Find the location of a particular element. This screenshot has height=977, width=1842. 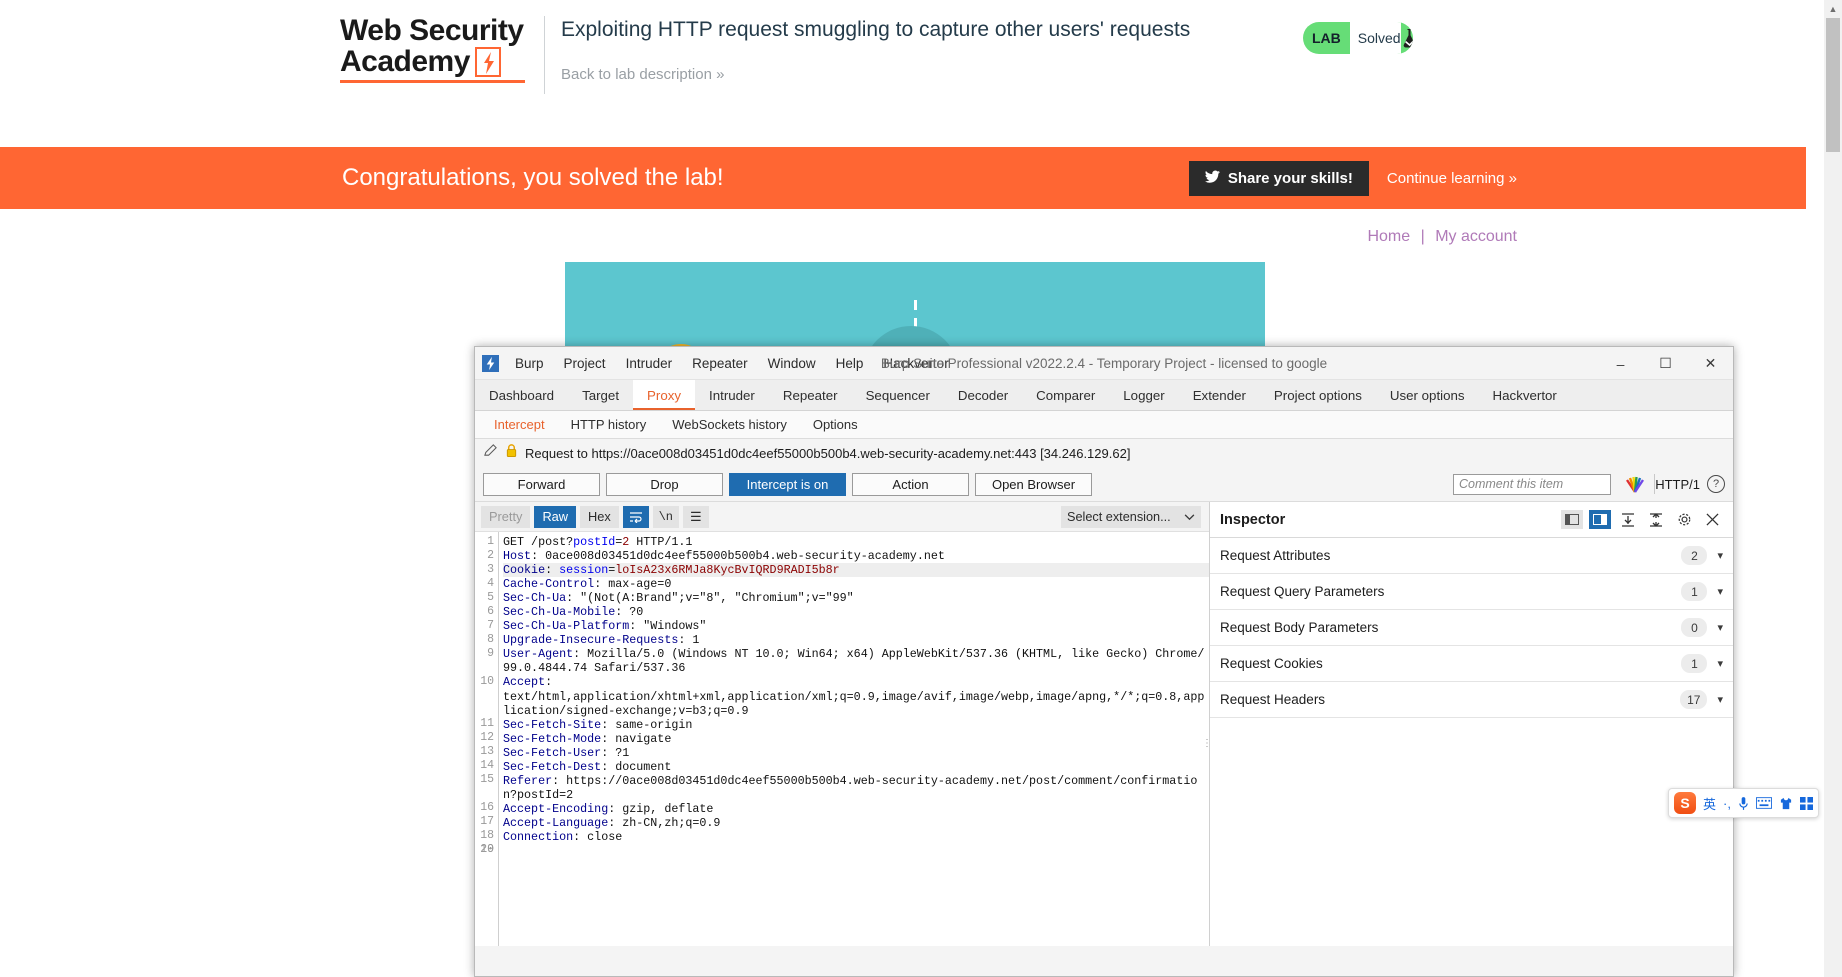

account-nav: Home | My account is located at coordinates (1442, 237).